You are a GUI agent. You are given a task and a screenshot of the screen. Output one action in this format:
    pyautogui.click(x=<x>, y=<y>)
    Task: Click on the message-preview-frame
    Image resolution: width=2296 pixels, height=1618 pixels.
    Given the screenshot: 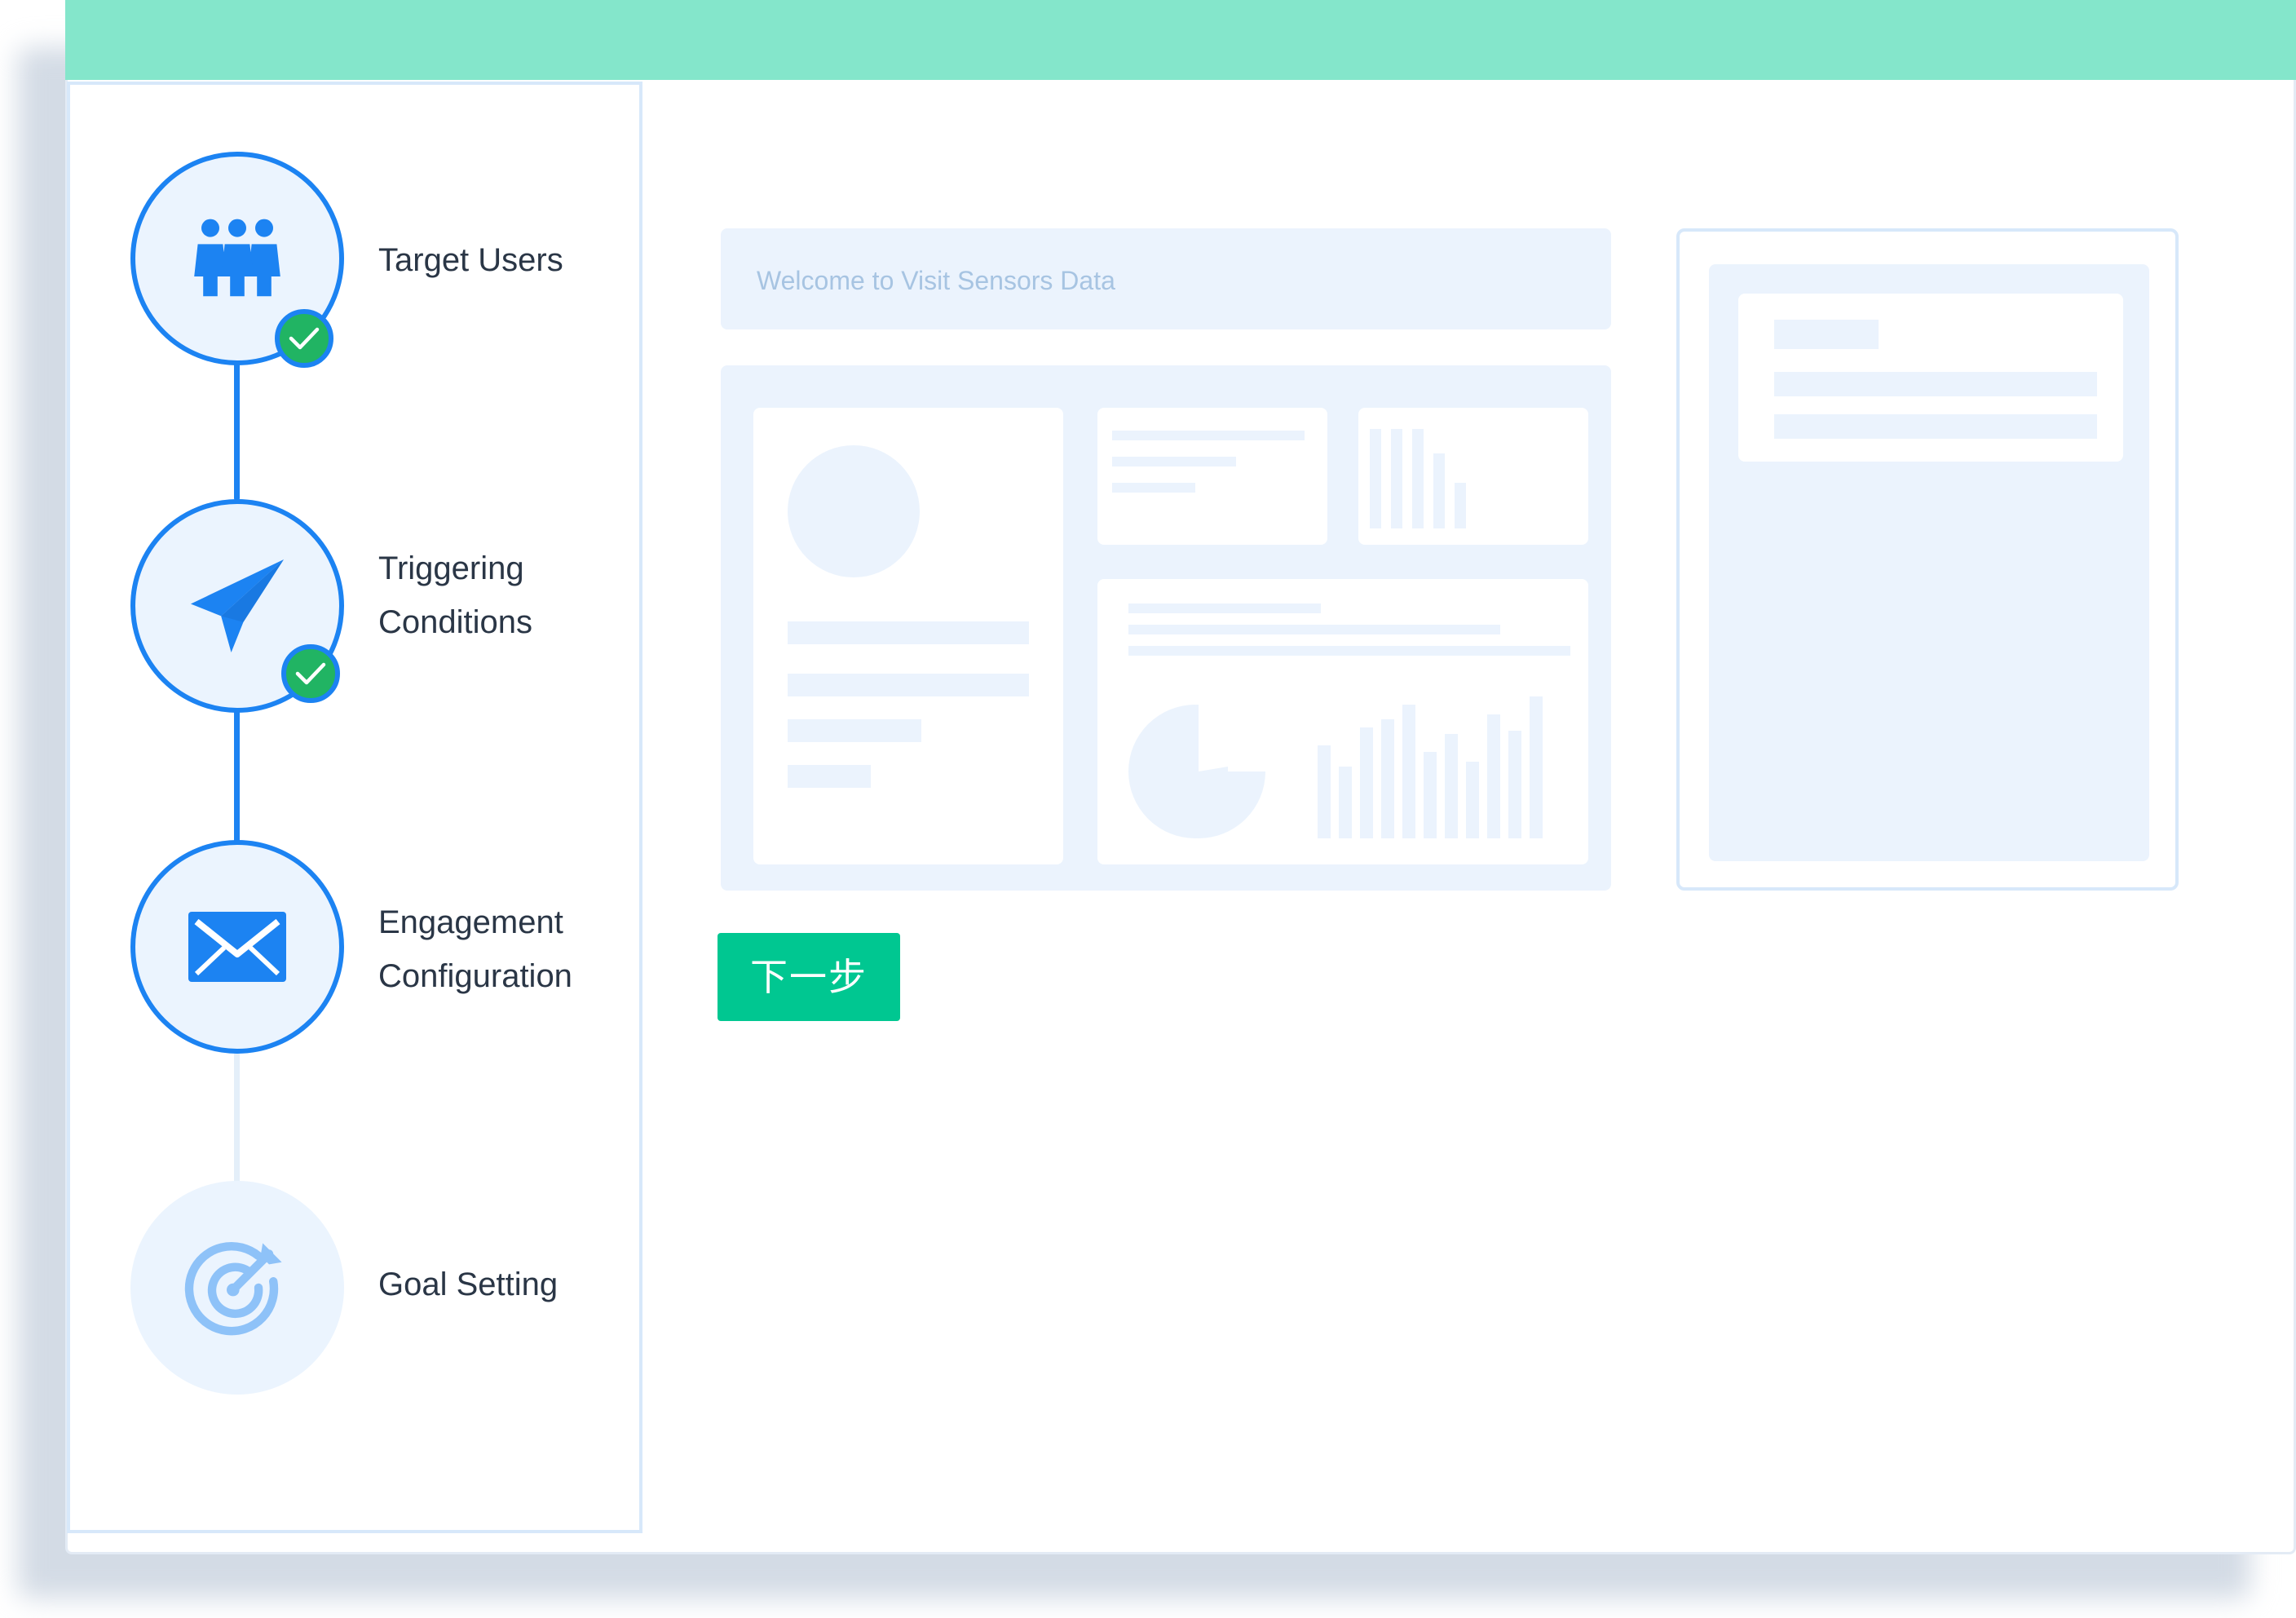 What is the action you would take?
    pyautogui.click(x=1927, y=559)
    